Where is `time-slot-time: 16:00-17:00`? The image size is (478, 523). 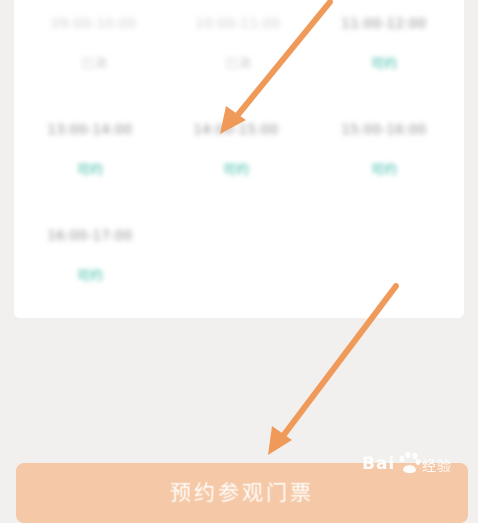
time-slot-time: 16:00-17:00 is located at coordinates (90, 236).